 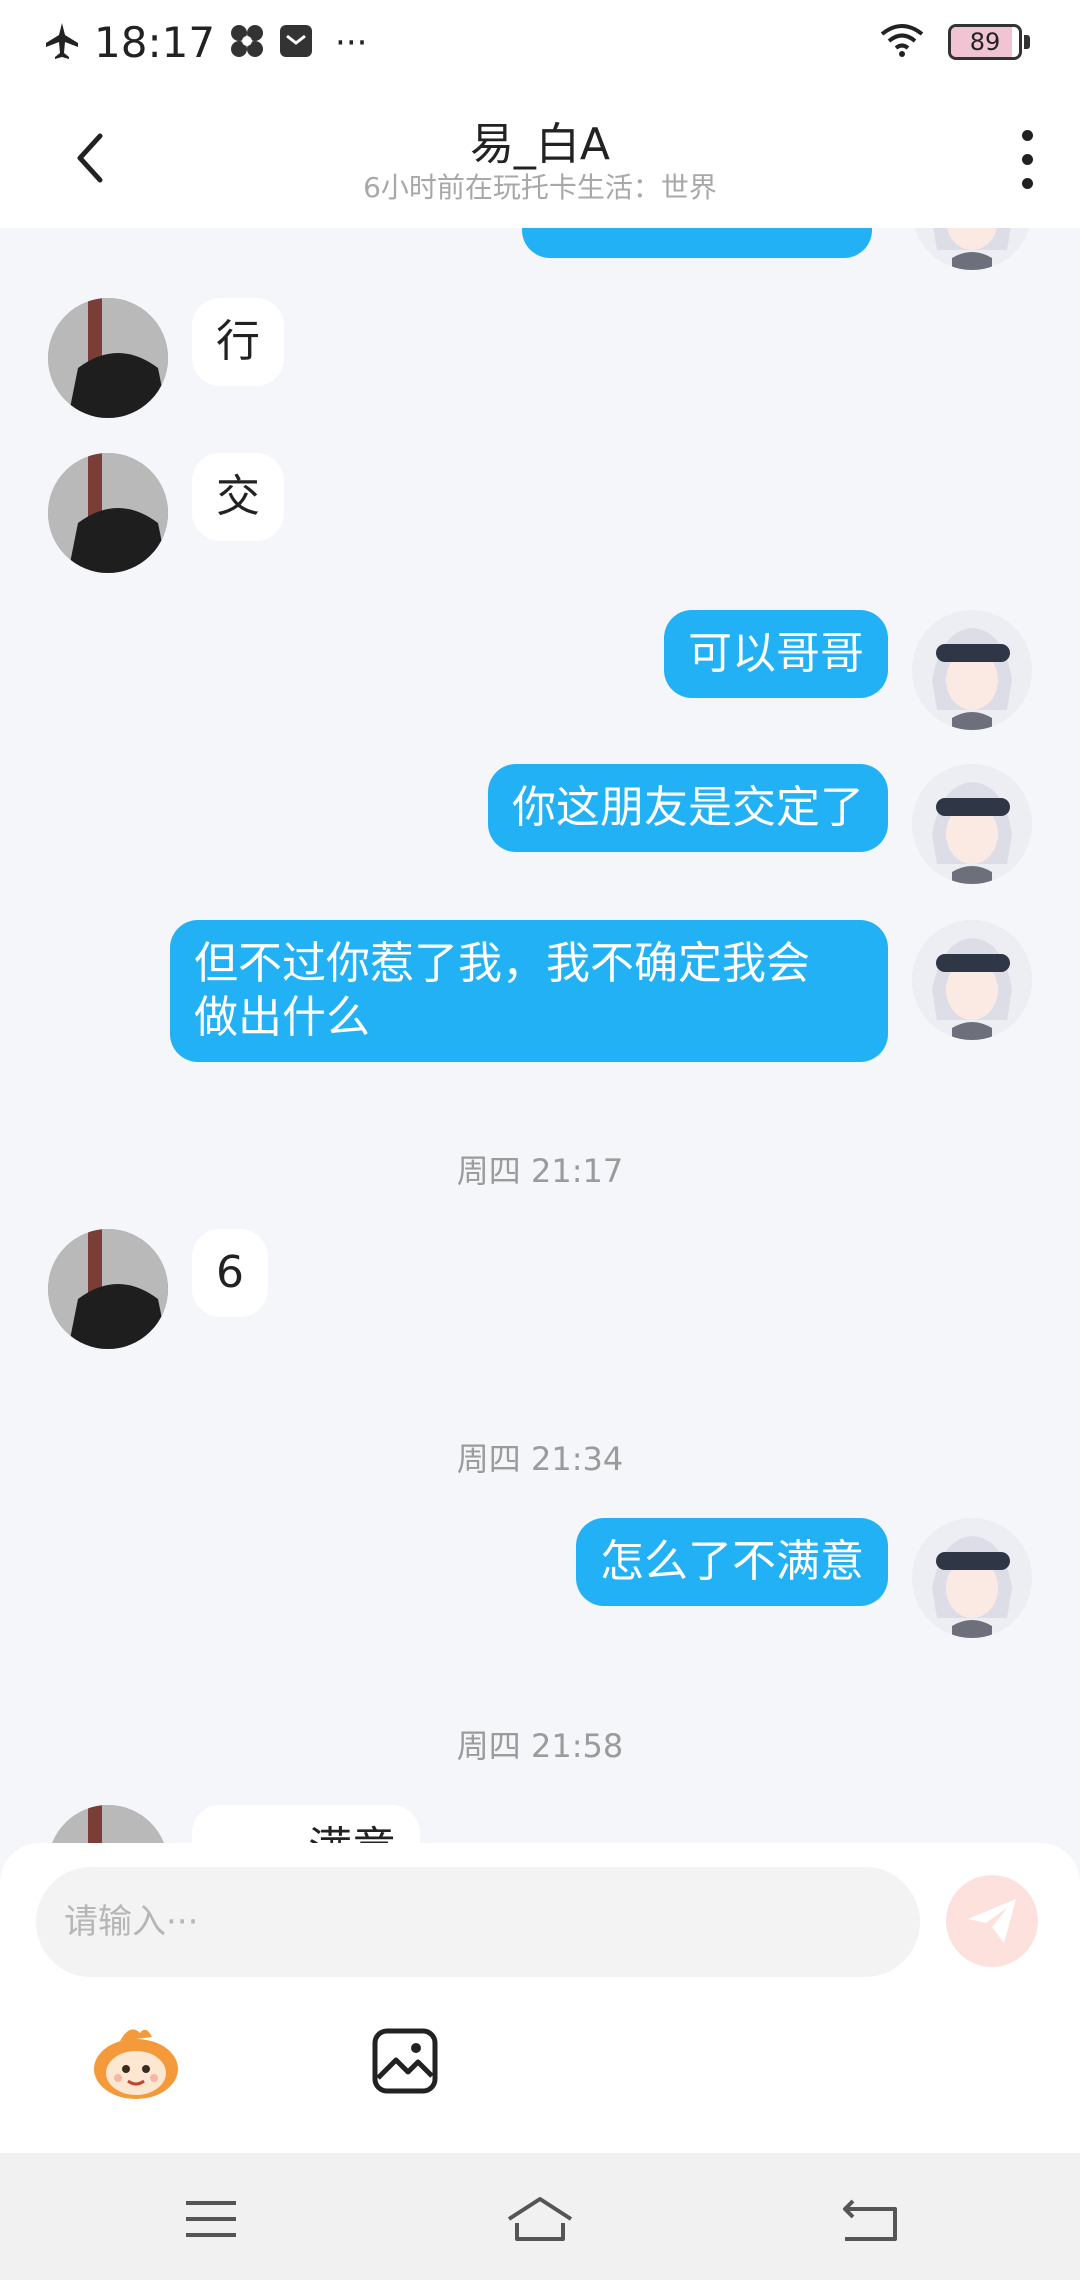 I want to click on timestamp: 周四 21:58, so click(x=540, y=1746).